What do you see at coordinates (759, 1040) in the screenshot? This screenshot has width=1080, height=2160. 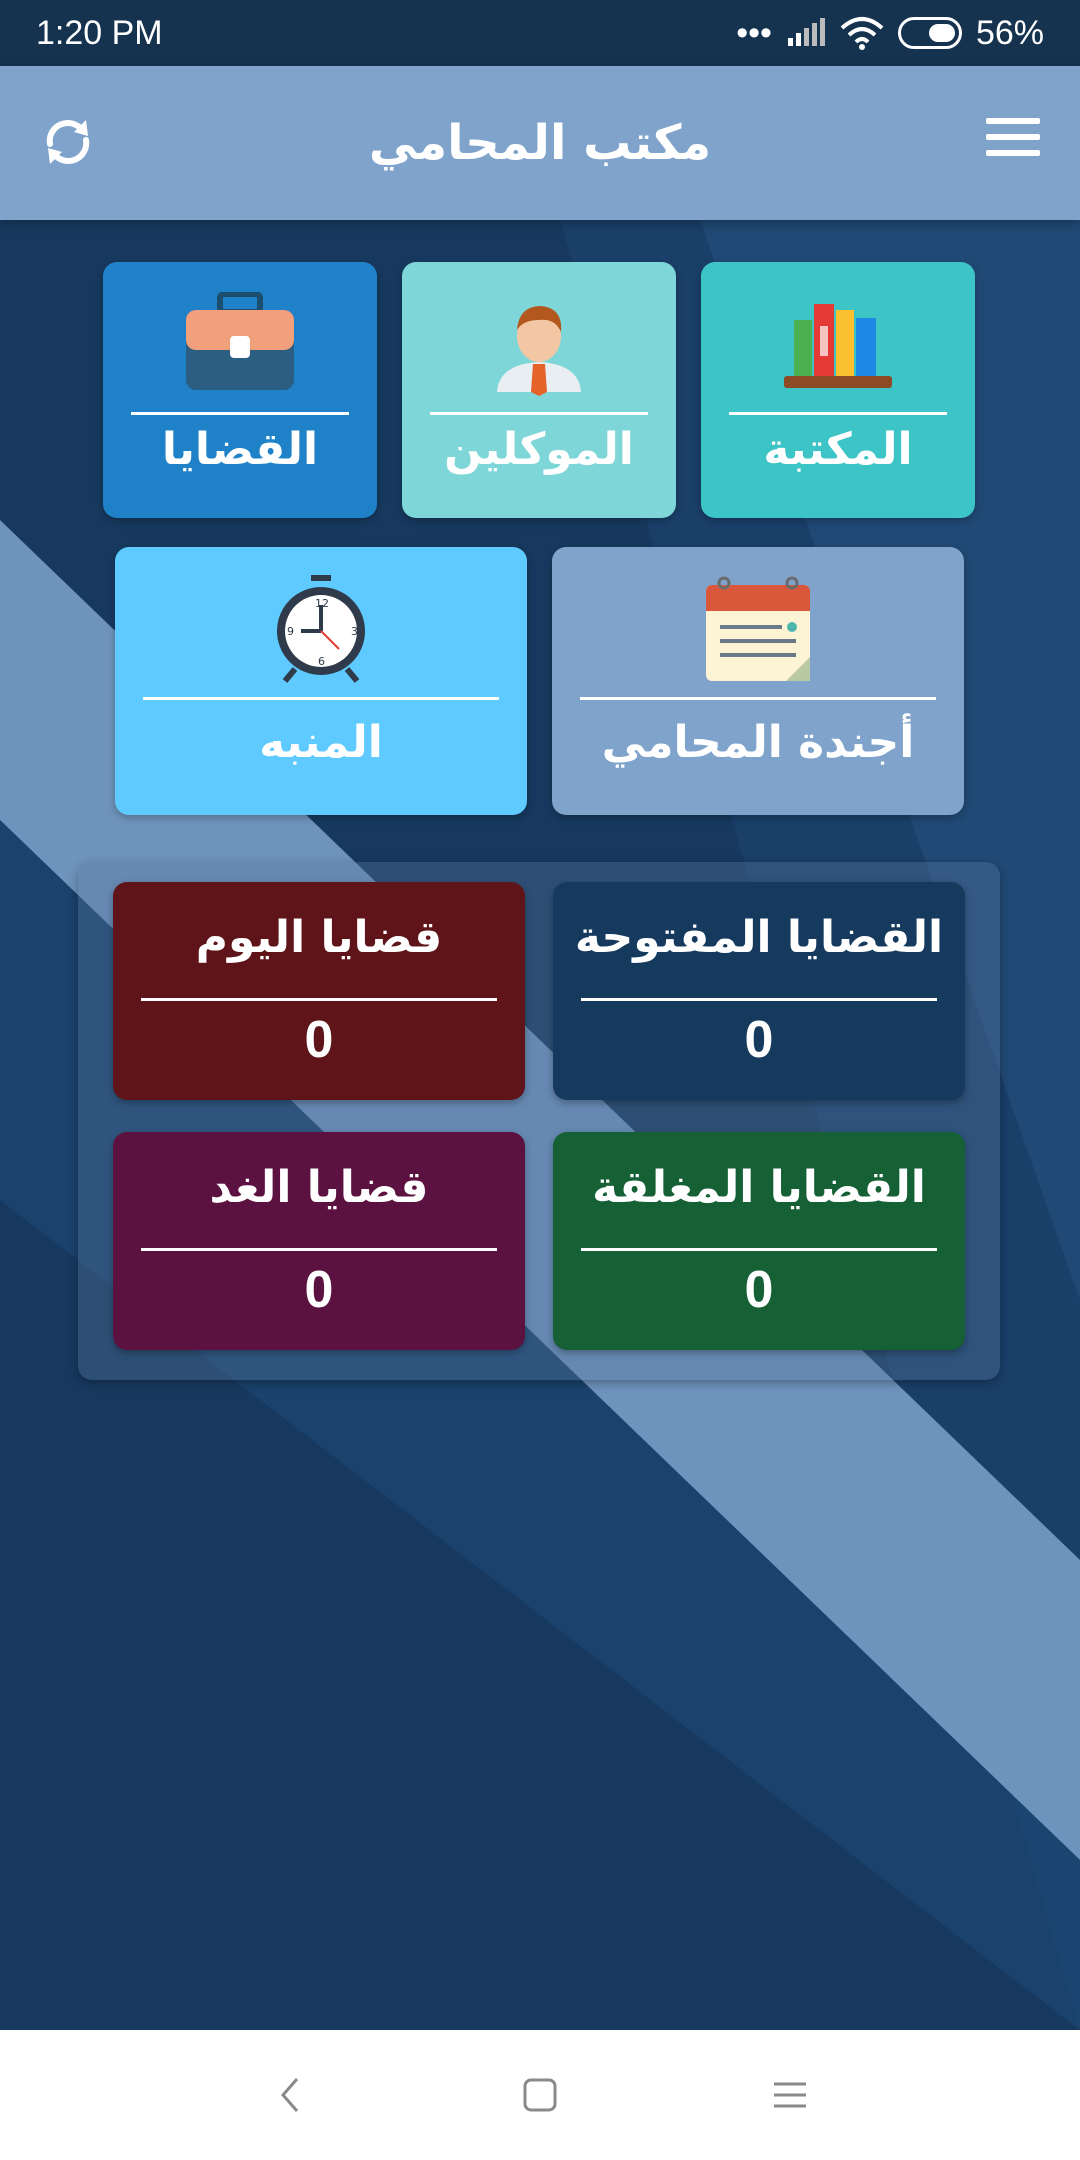 I see `stat-open-value: 0` at bounding box center [759, 1040].